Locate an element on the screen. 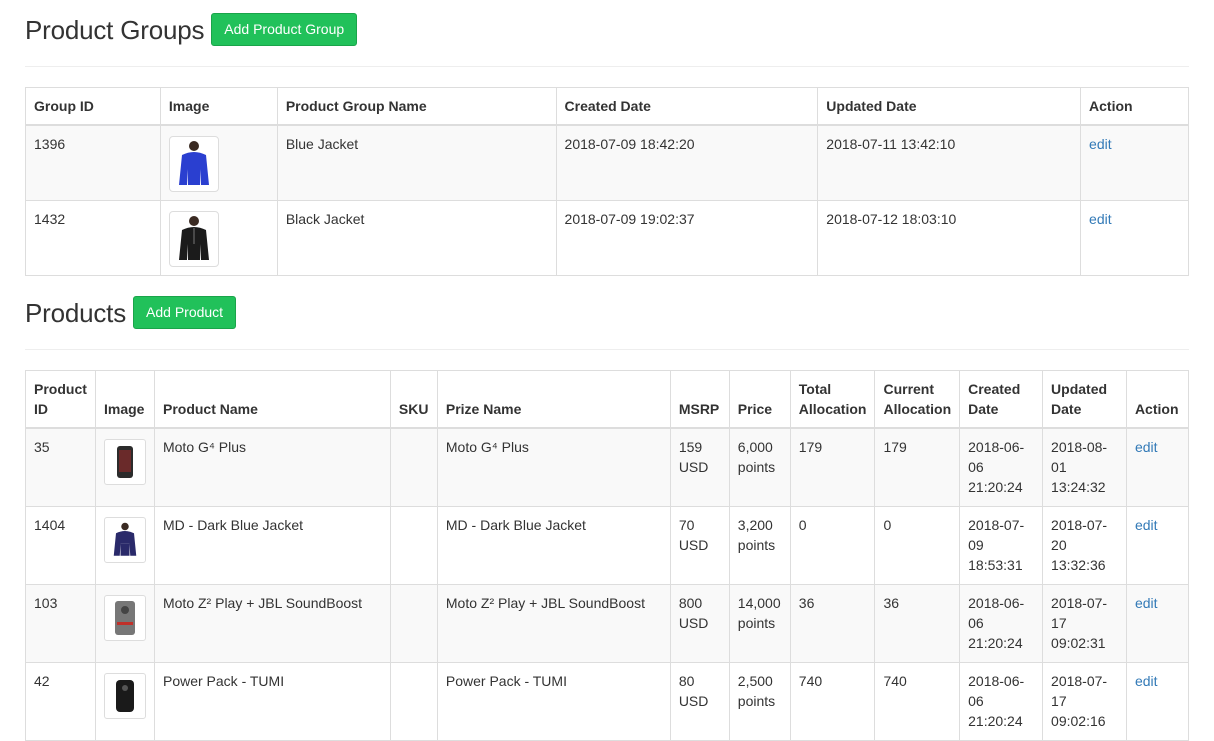 The width and height of the screenshot is (1214, 741). prize-name: Moto G⁴ Plus is located at coordinates (553, 467).